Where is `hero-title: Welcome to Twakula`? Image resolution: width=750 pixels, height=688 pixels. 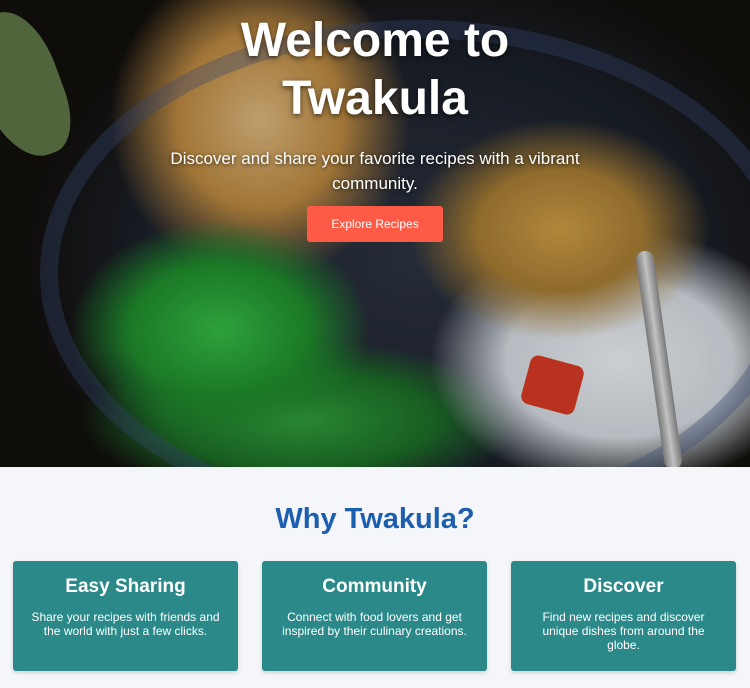 hero-title: Welcome to Twakula is located at coordinates (375, 69).